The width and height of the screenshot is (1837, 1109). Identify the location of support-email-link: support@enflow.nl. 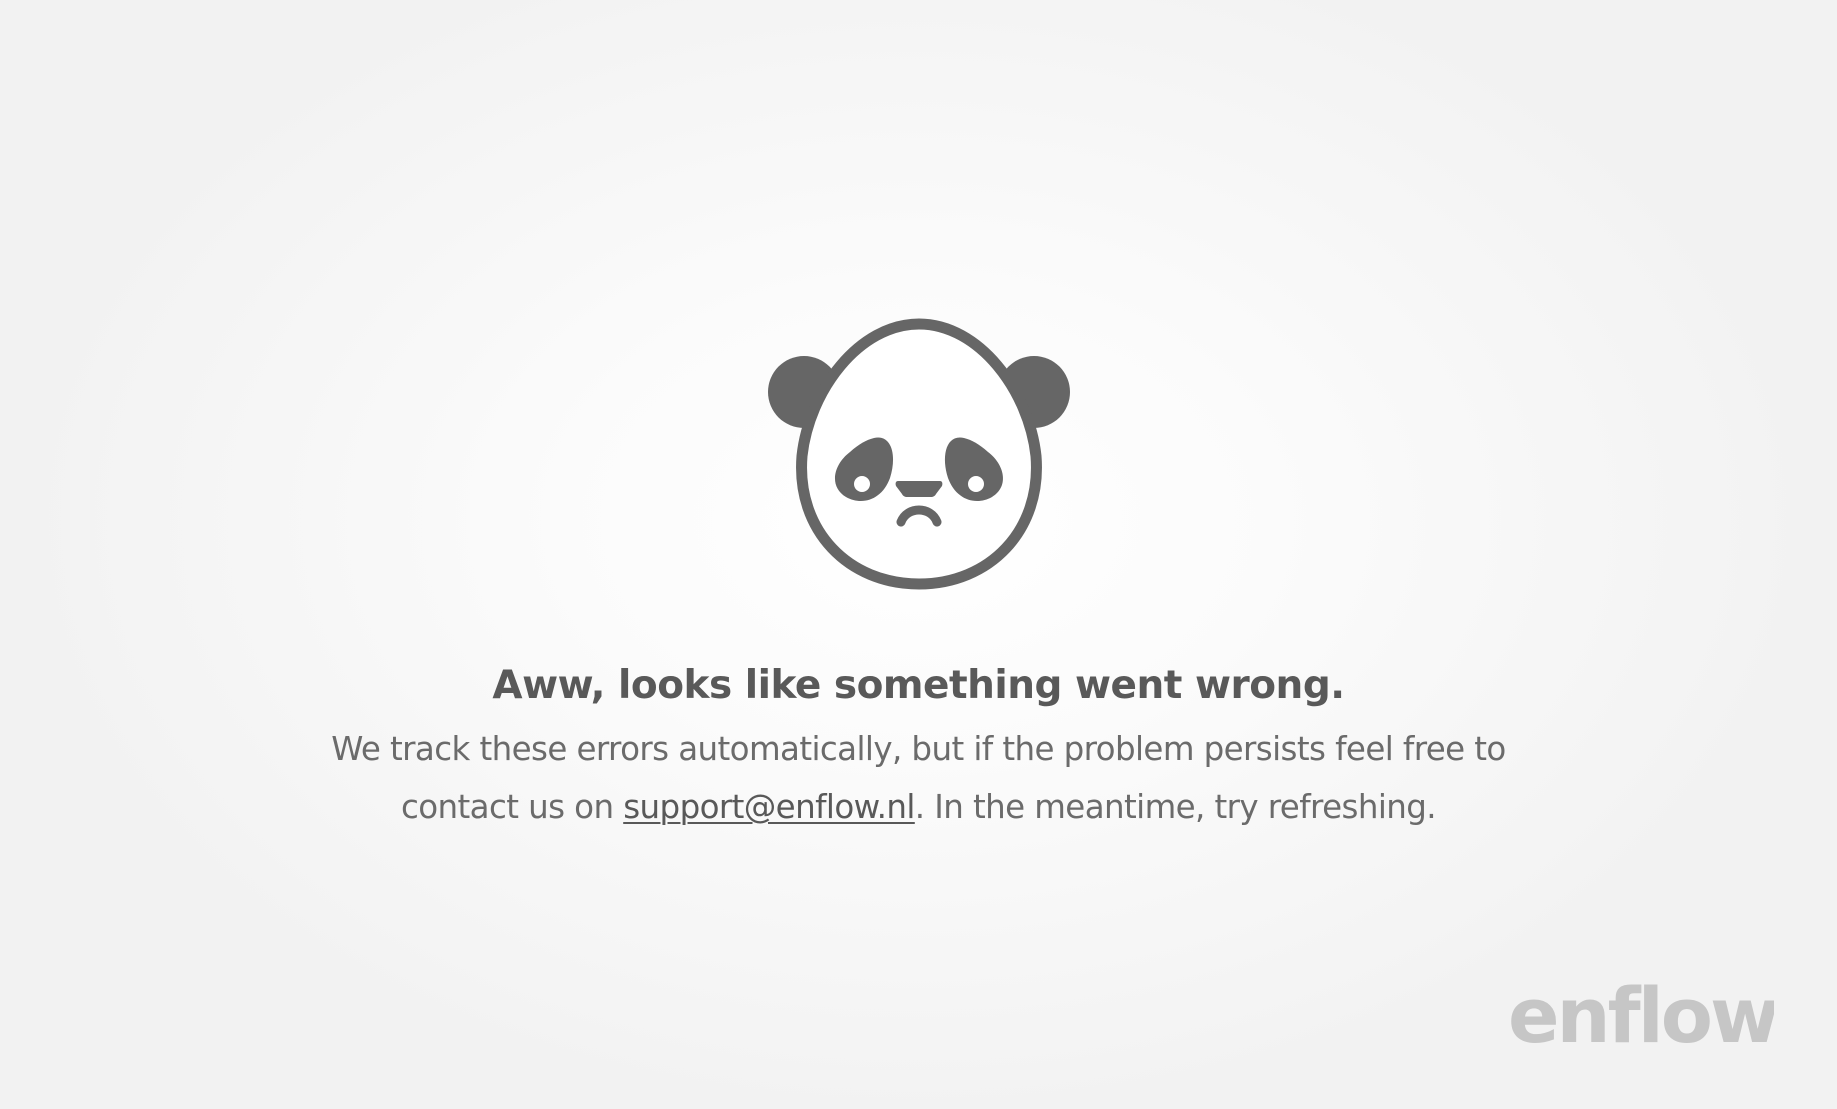
(769, 807).